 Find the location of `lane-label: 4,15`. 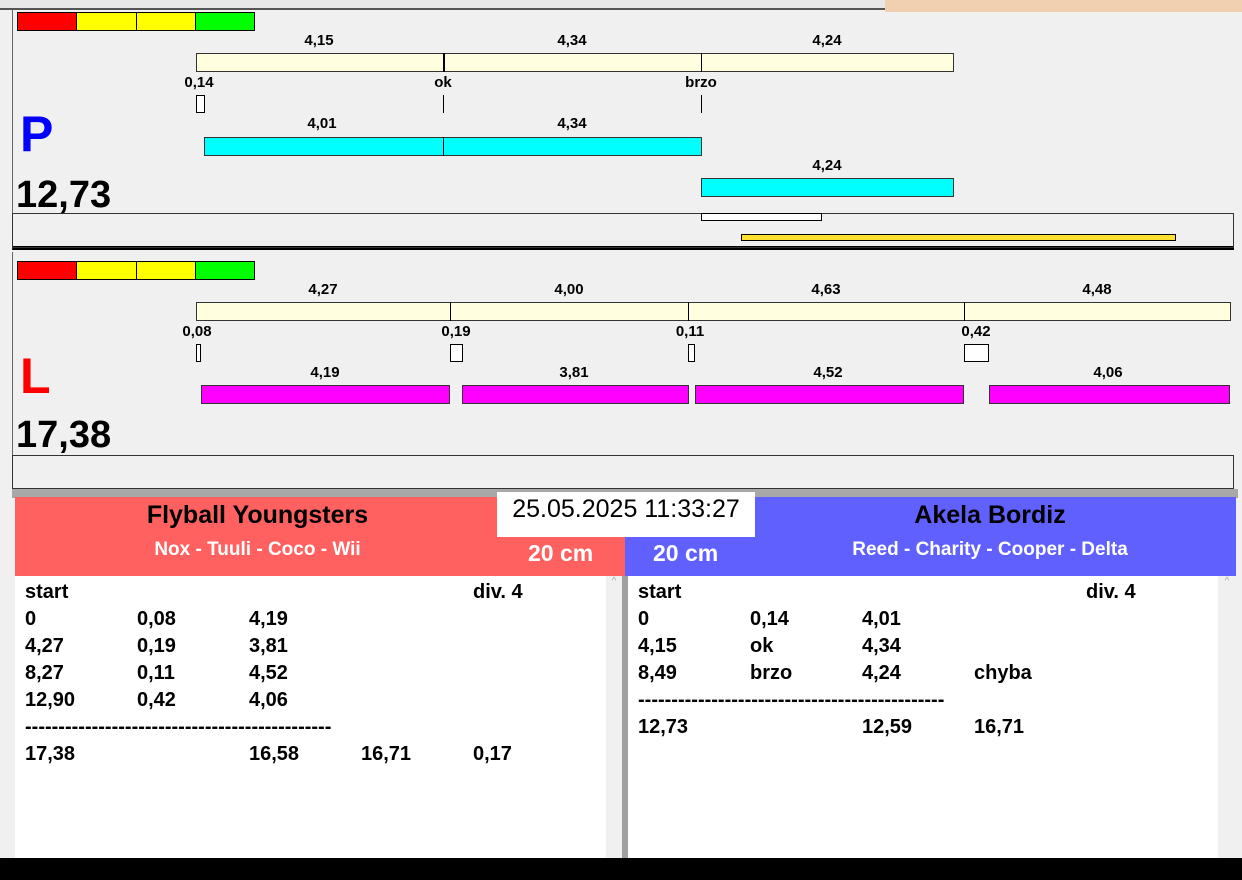

lane-label: 4,15 is located at coordinates (319, 40).